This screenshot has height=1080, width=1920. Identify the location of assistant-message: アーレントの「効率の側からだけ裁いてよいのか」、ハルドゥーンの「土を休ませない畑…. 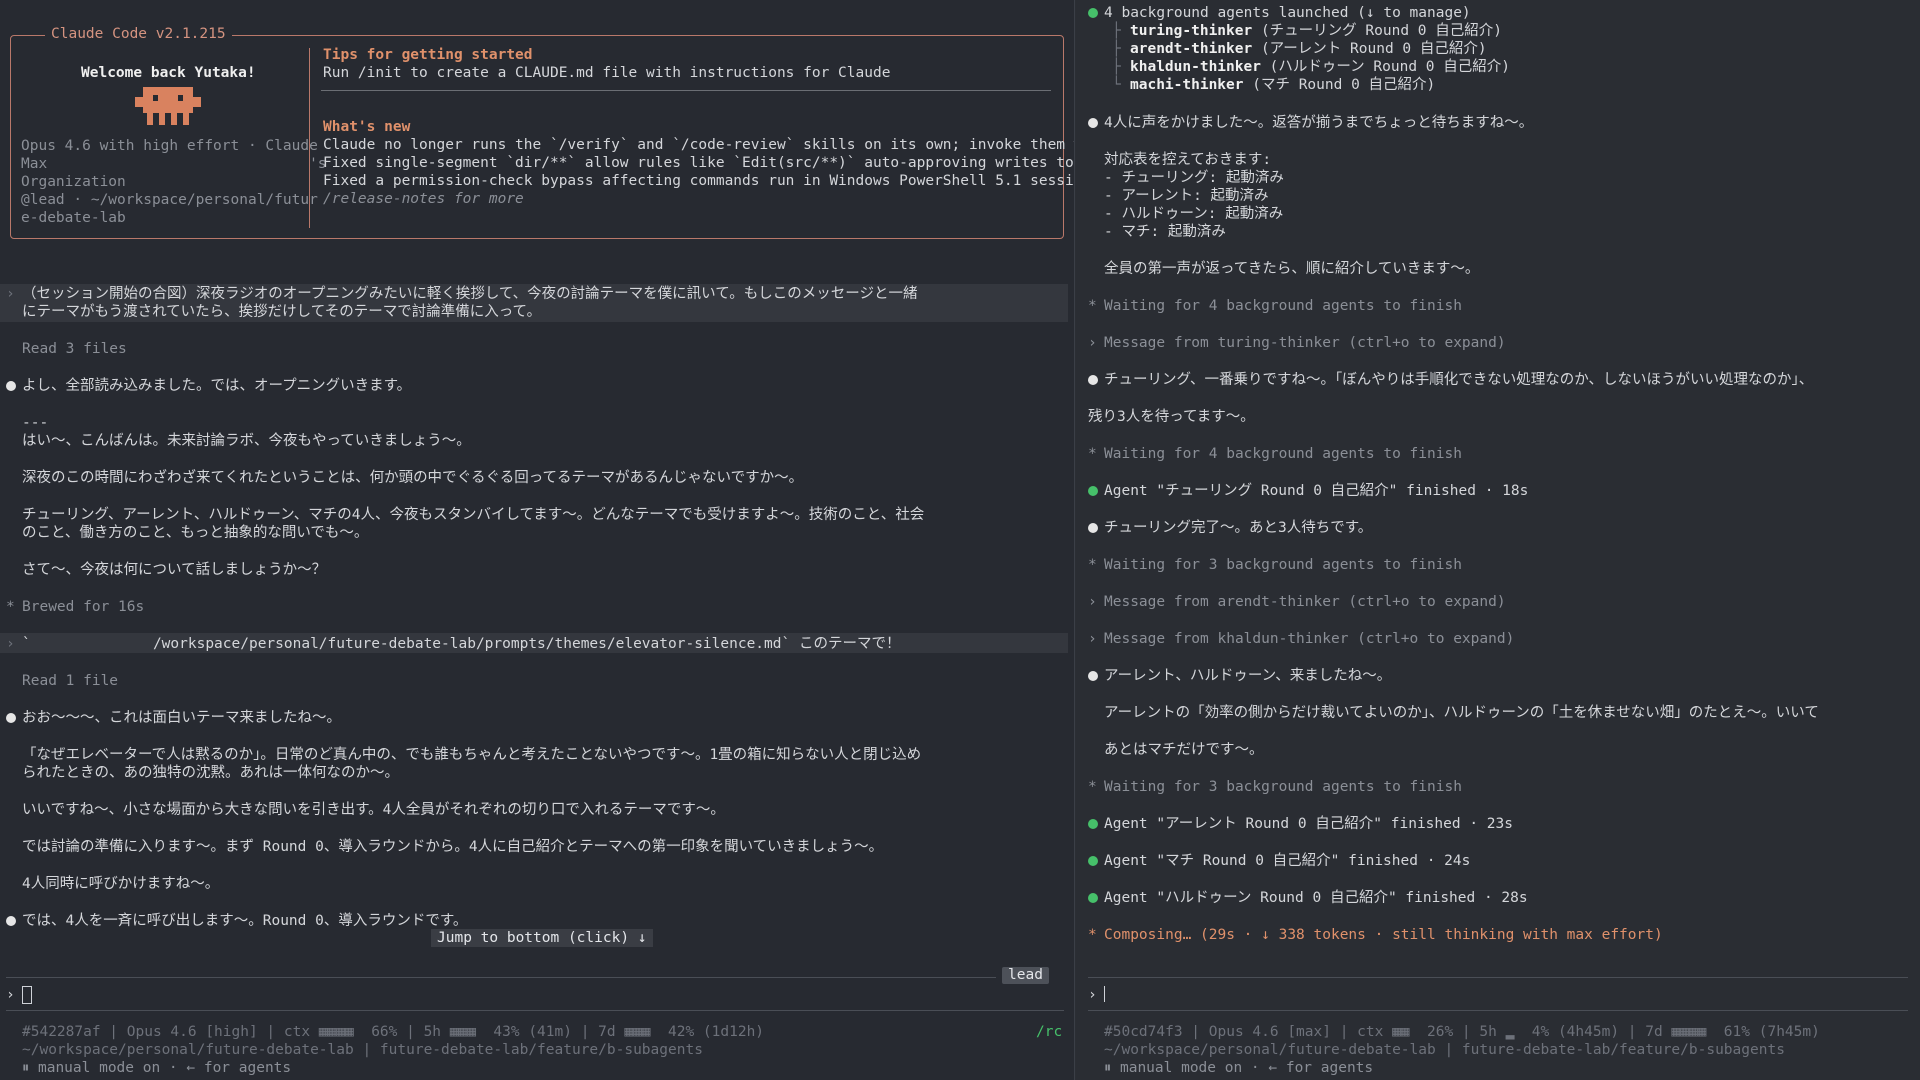
(1461, 713).